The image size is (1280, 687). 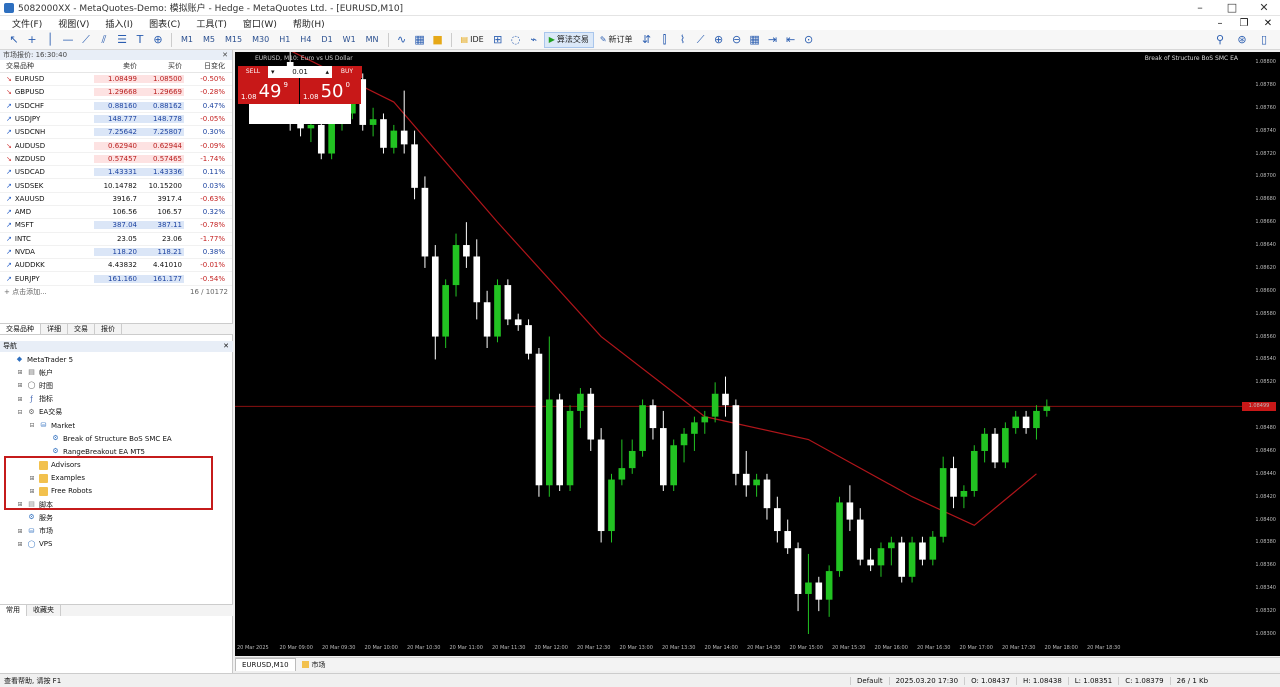 I want to click on navigator-item: ⊞ ◯ VPS, so click(x=116, y=544).